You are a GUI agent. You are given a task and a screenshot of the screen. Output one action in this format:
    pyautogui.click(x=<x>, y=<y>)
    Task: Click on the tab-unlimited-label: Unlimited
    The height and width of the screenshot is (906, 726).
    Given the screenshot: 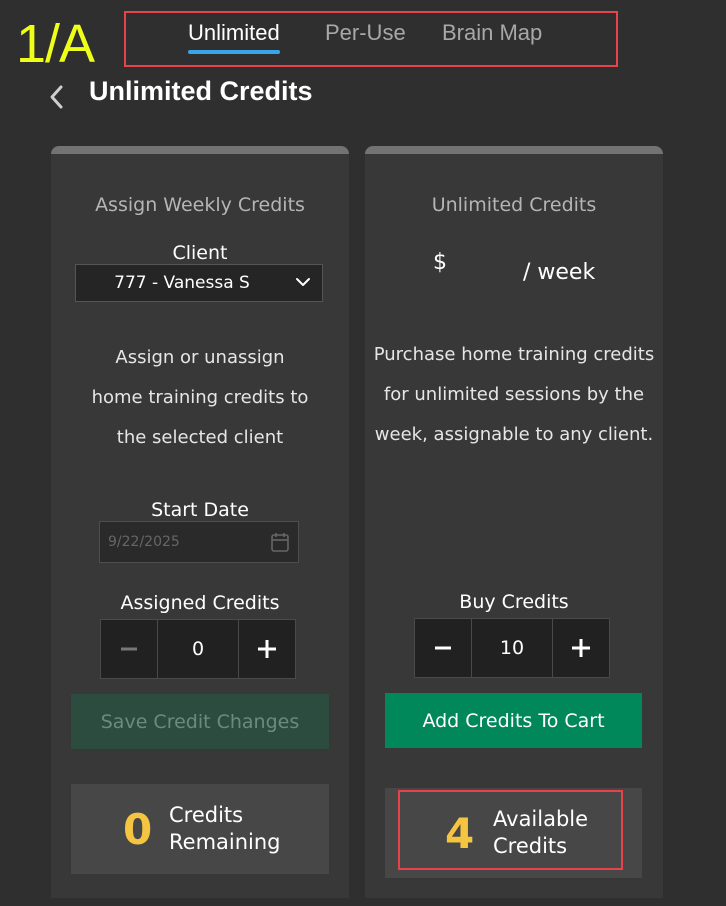 What is the action you would take?
    pyautogui.click(x=234, y=32)
    